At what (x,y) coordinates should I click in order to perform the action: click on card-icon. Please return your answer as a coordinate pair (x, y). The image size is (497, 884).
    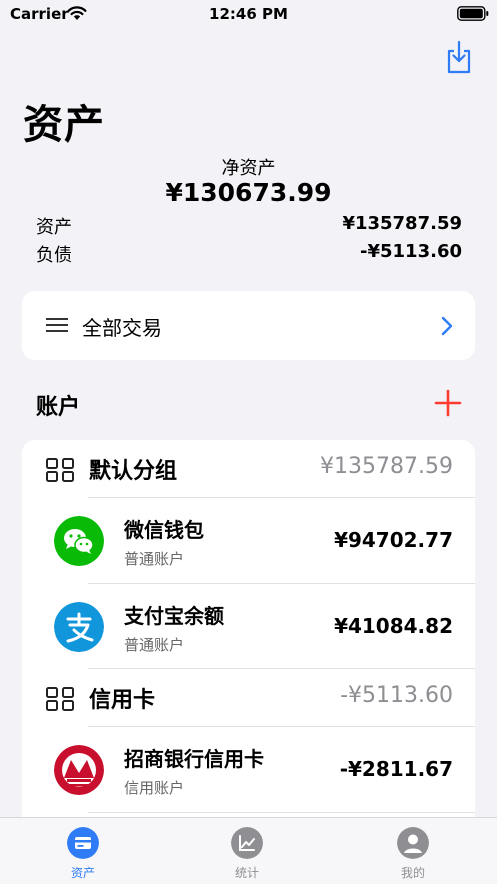
    Looking at the image, I should click on (83, 843).